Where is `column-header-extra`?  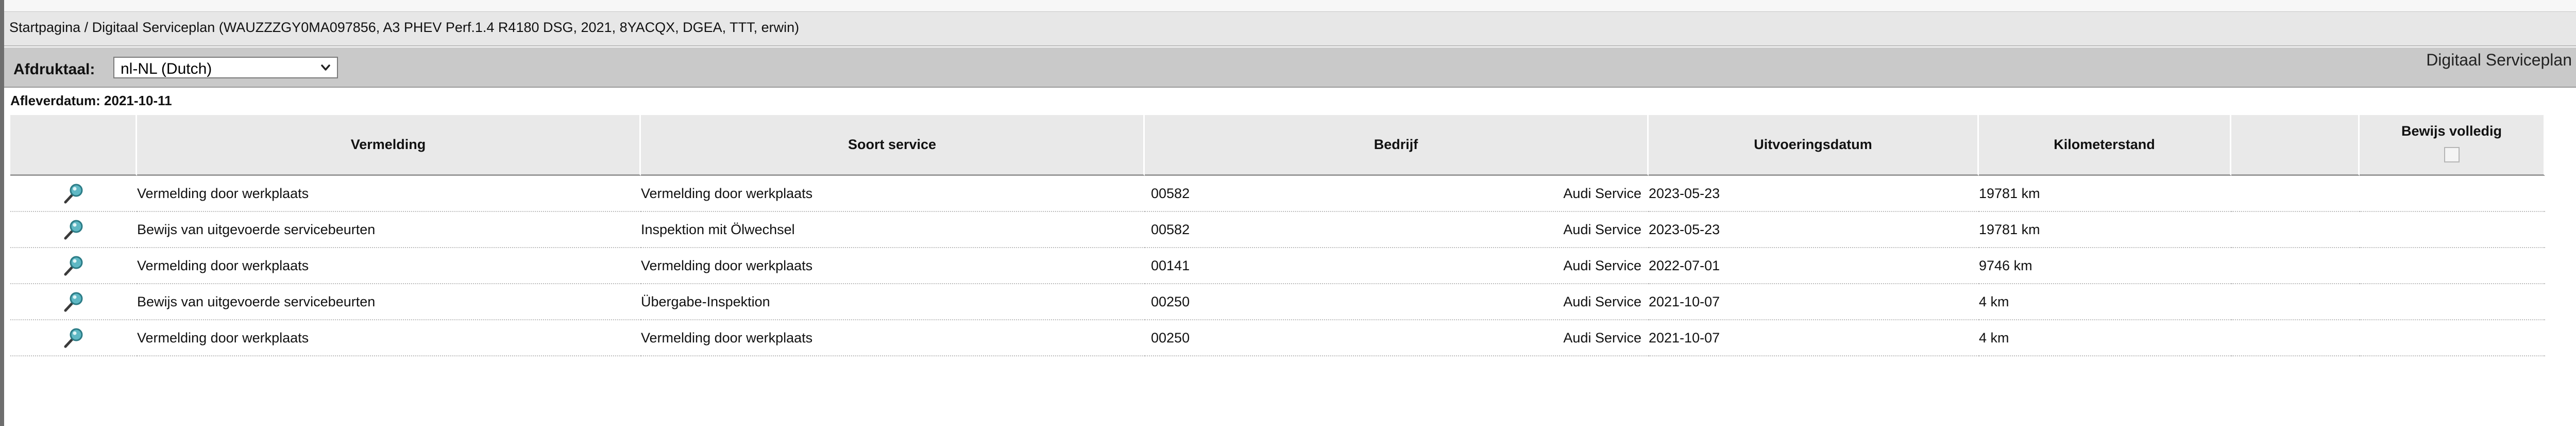 column-header-extra is located at coordinates (2295, 145).